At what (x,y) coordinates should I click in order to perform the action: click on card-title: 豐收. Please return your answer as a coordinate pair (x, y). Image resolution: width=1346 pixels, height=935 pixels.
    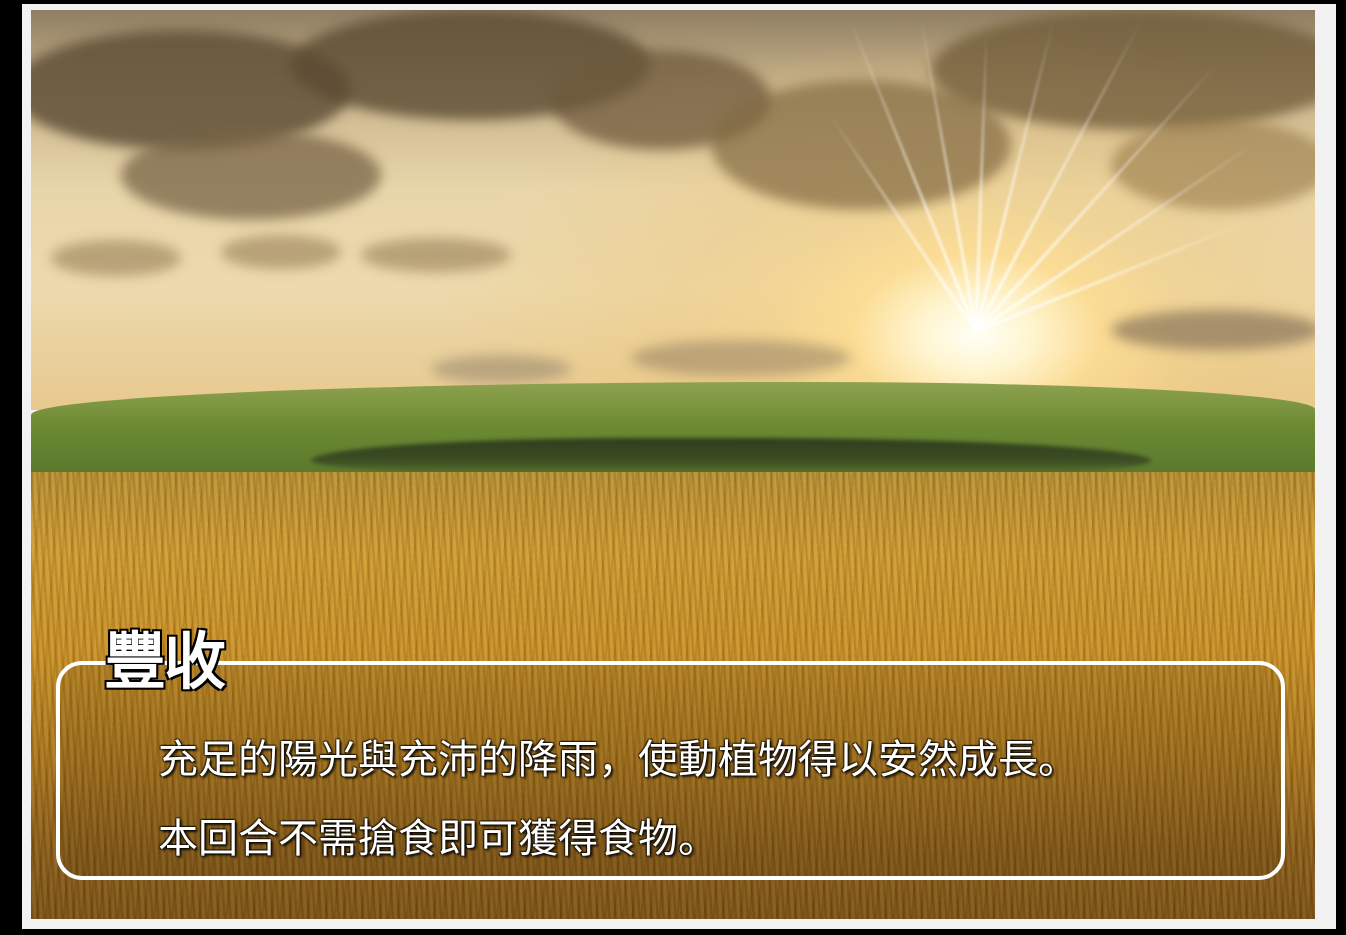
    Looking at the image, I should click on (165, 661).